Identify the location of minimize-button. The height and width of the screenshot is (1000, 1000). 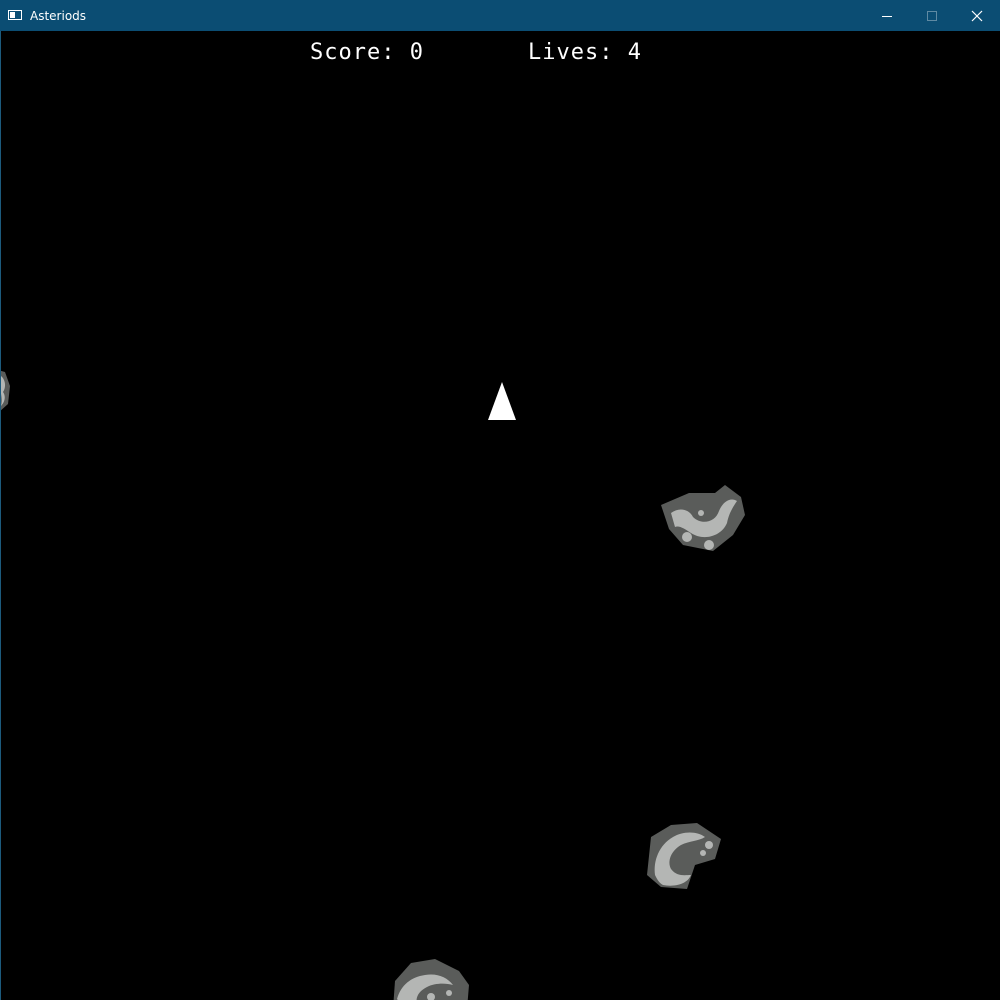
(887, 15).